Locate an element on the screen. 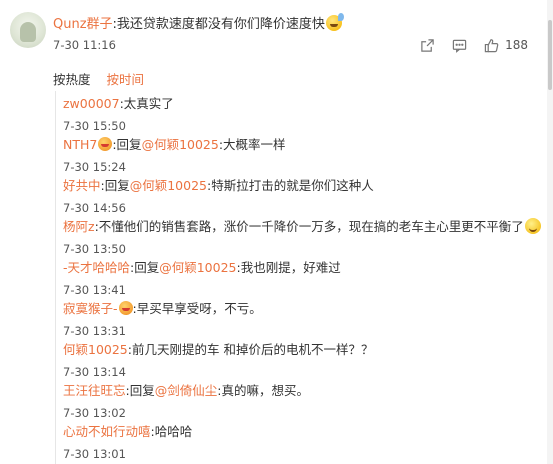  main-comment-user: Qunz群子 is located at coordinates (83, 24).